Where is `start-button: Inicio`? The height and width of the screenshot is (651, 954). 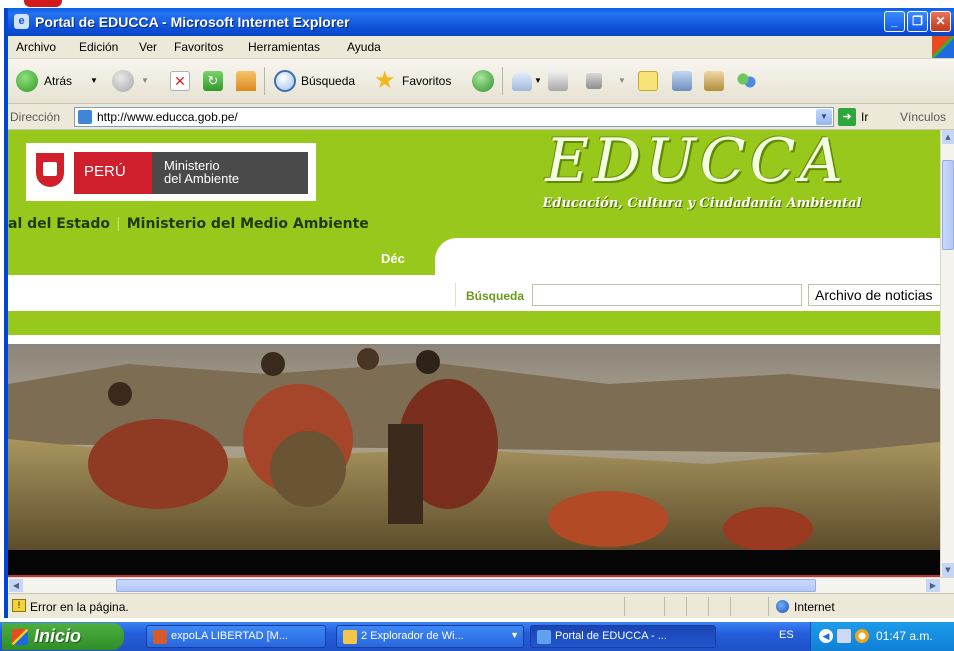
start-button: Inicio is located at coordinates (63, 636).